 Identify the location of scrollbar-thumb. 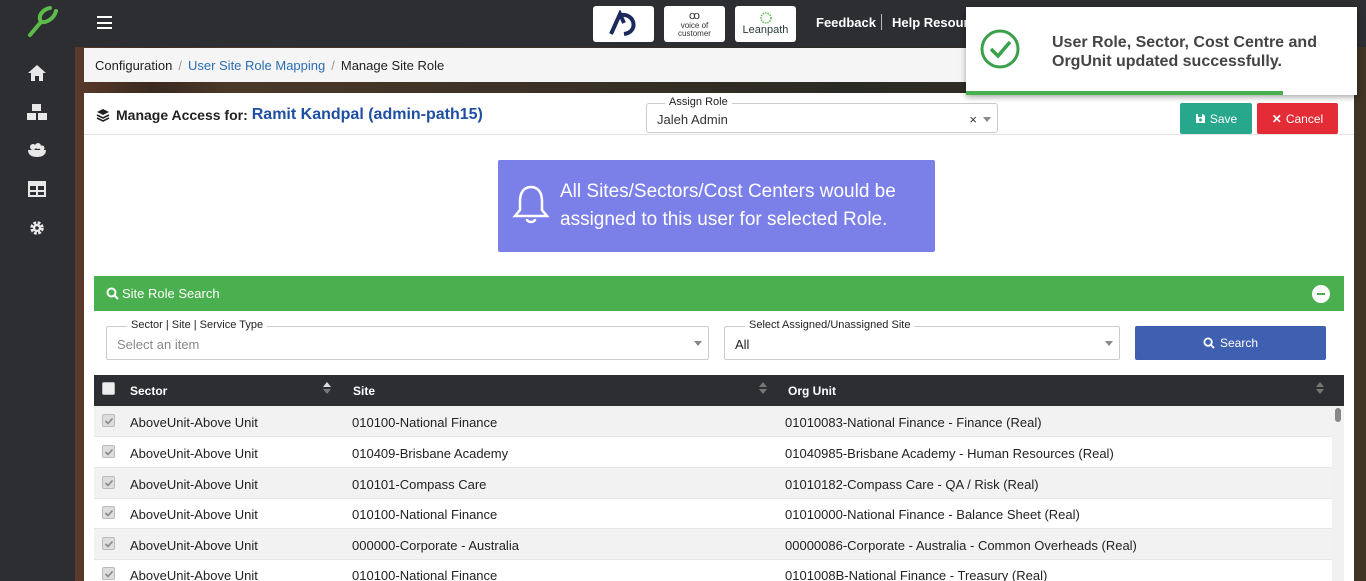
(1338, 415).